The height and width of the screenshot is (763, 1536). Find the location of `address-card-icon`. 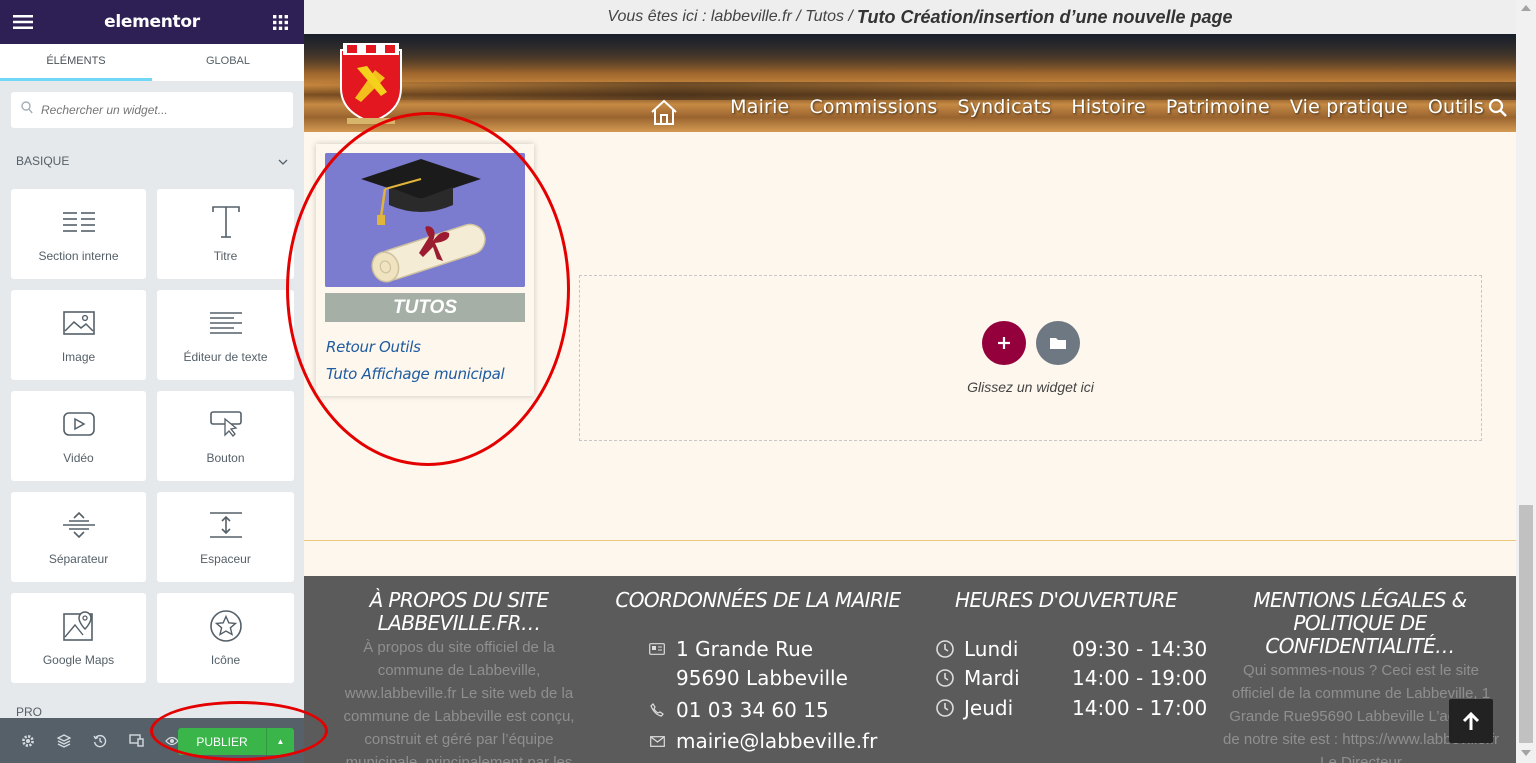

address-card-icon is located at coordinates (657, 649).